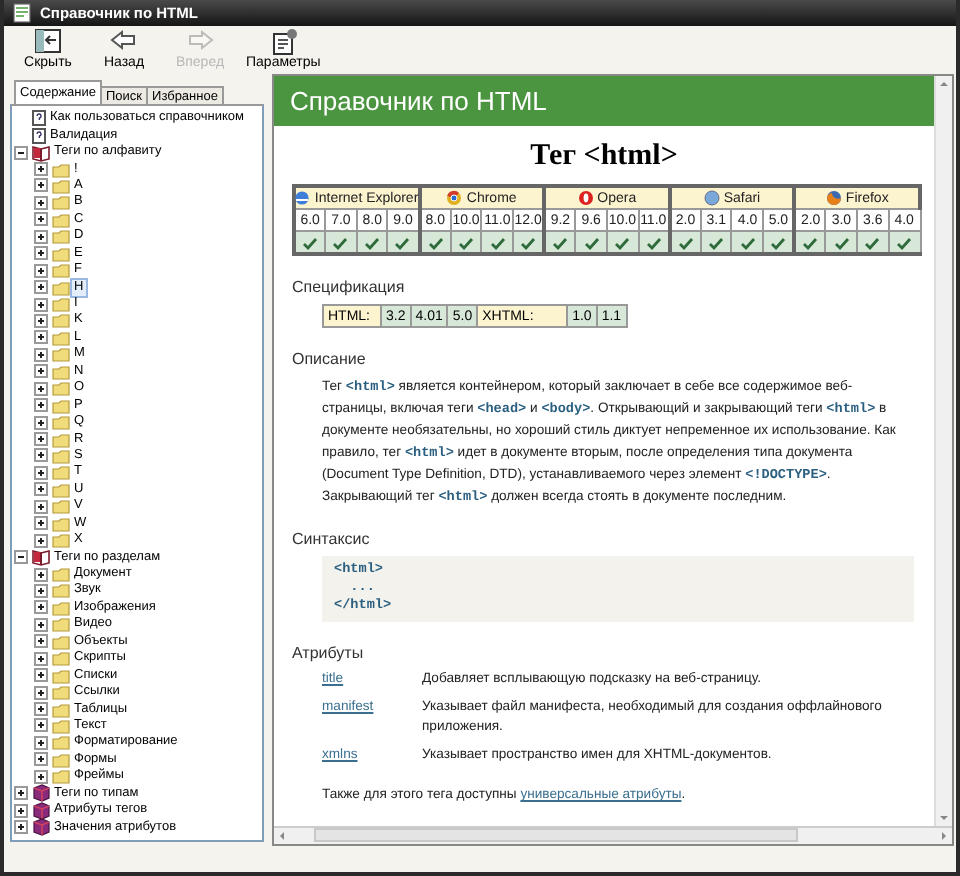 The image size is (960, 876). Describe the element at coordinates (330, 359) in the screenshot. I see `section-title: Описание` at that location.